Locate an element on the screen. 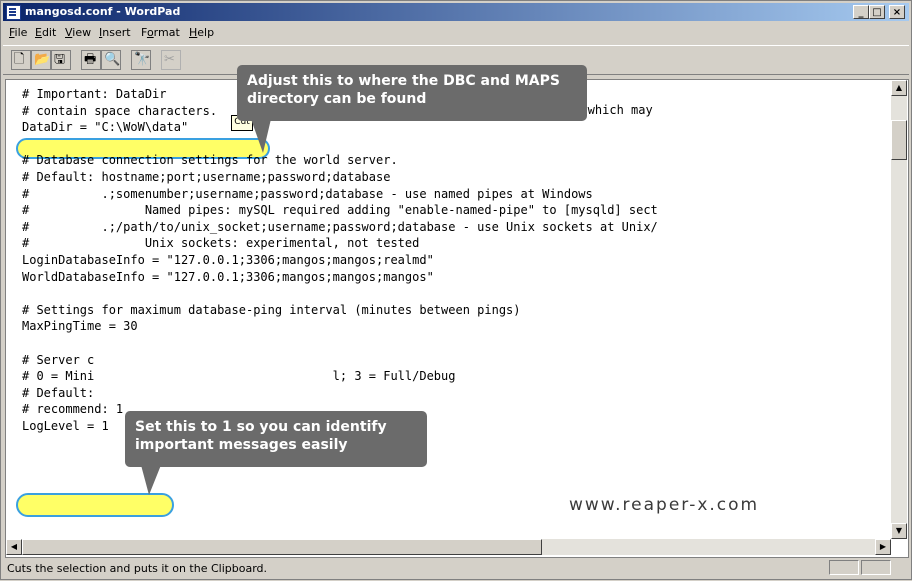  datadir-callout-pointer is located at coordinates (261, 136).